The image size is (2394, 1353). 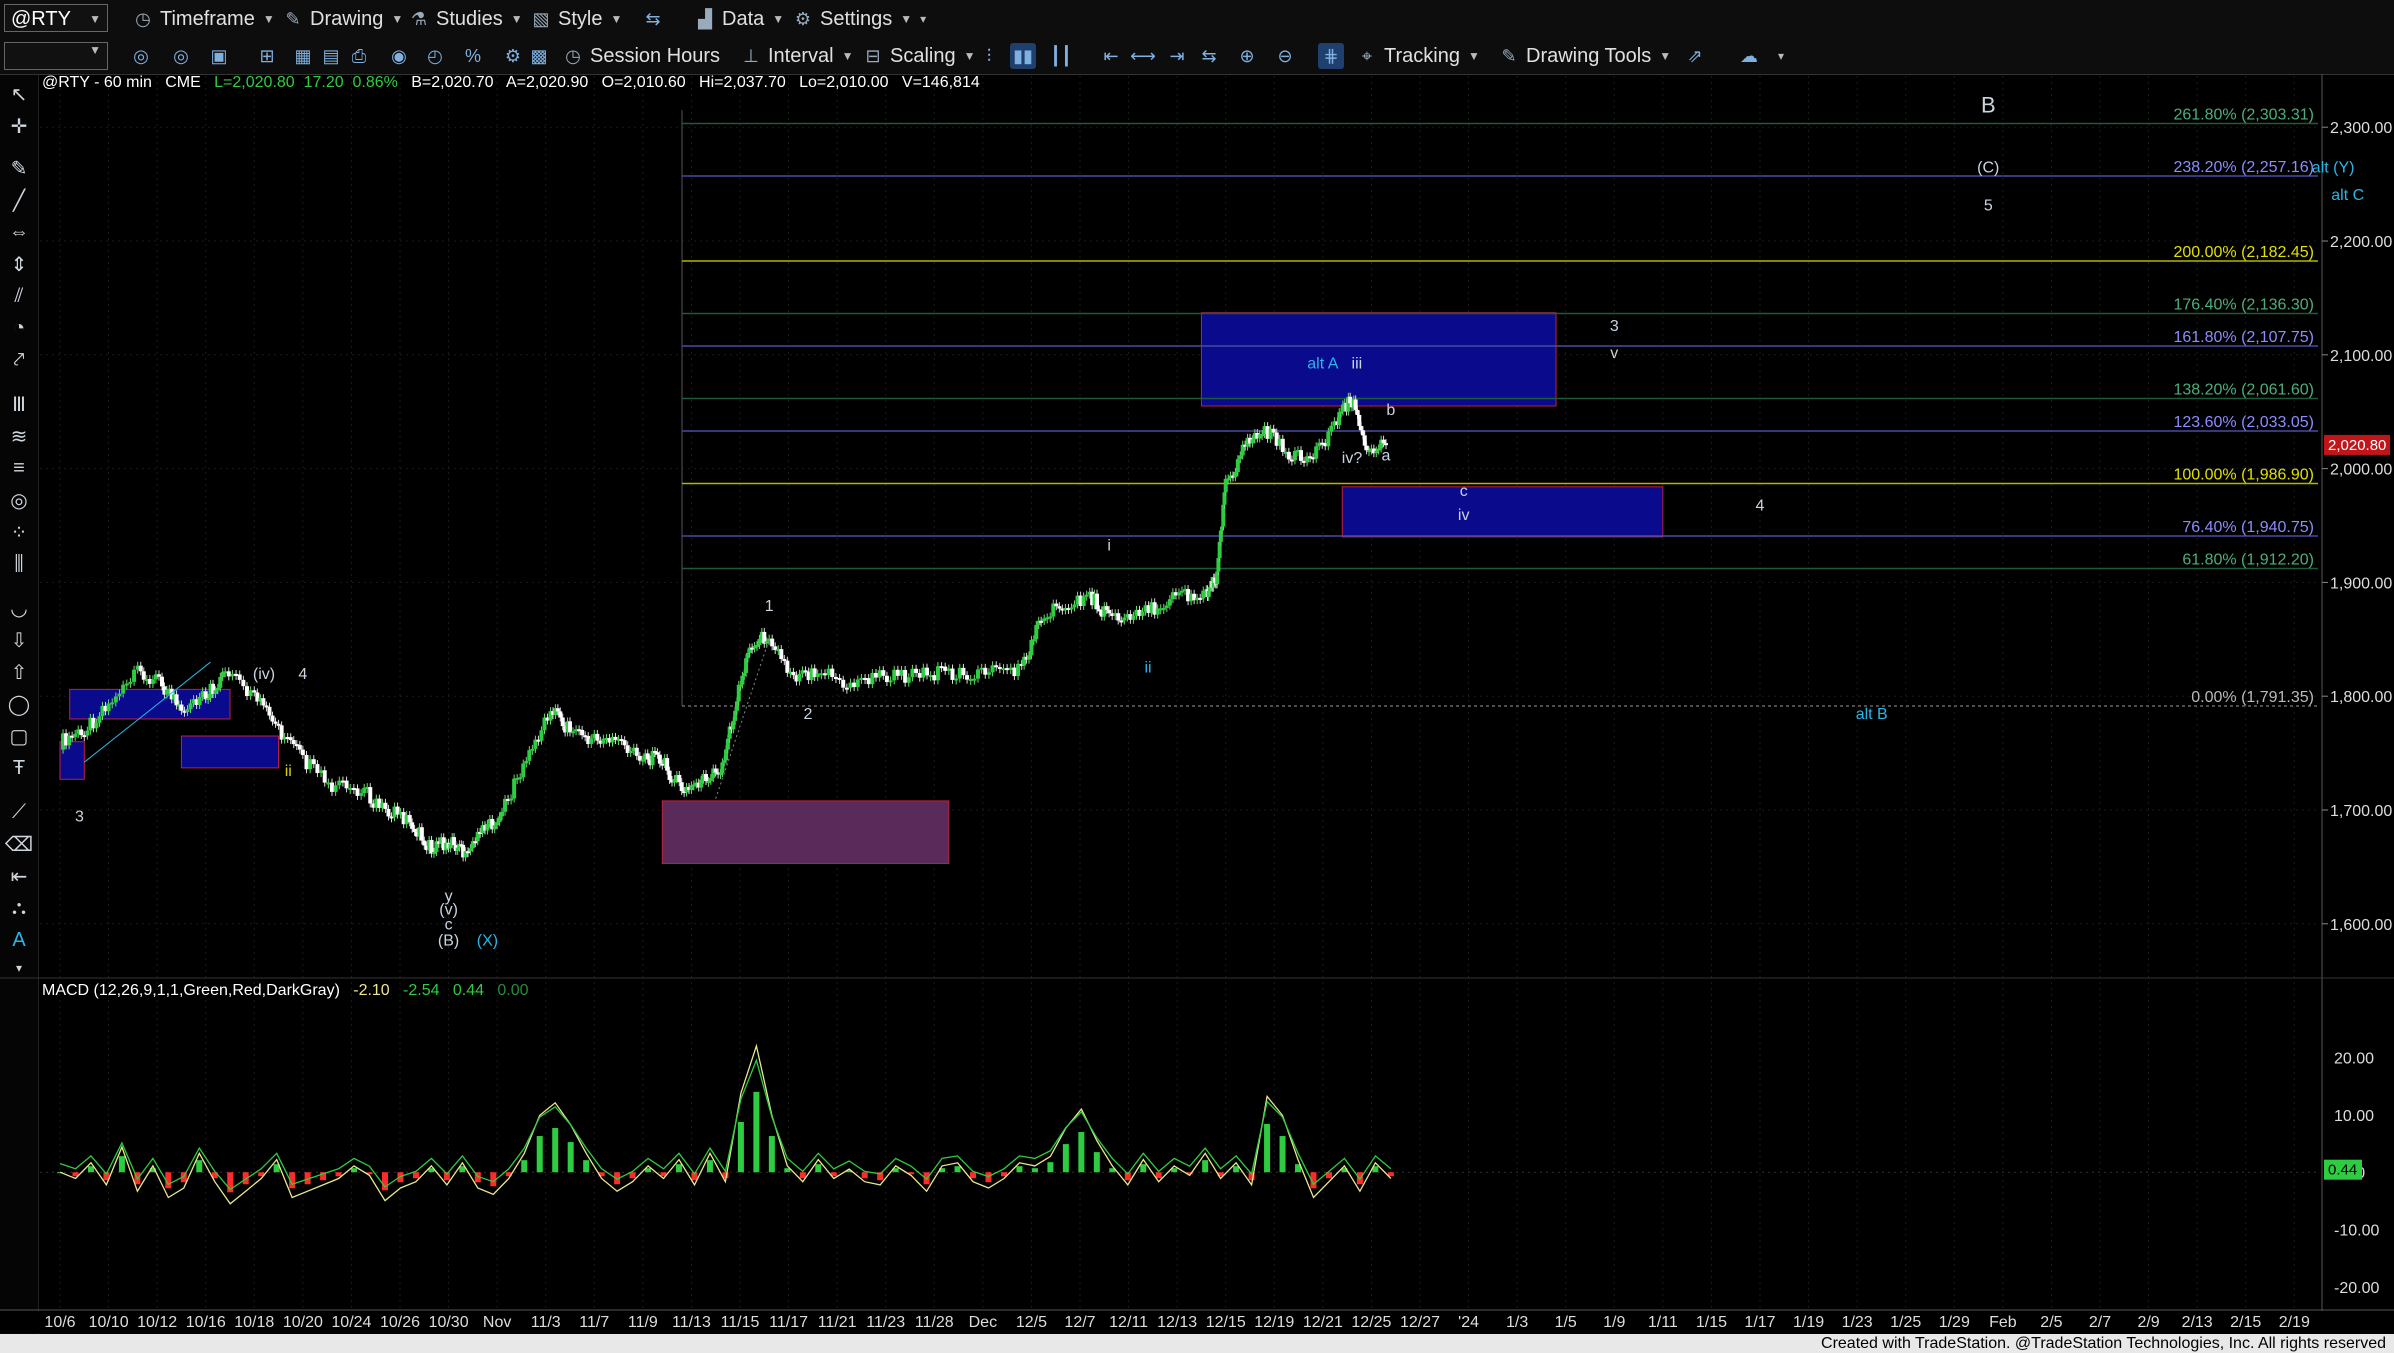 What do you see at coordinates (351, 1322) in the screenshot?
I see `time-tick-label: 10/24` at bounding box center [351, 1322].